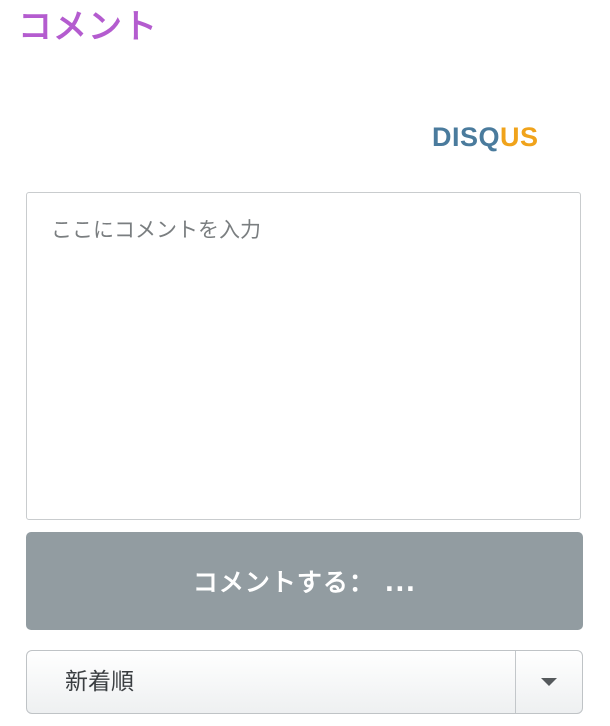 This screenshot has height=726, width=610. What do you see at coordinates (88, 27) in the screenshot?
I see `section-title: コメント` at bounding box center [88, 27].